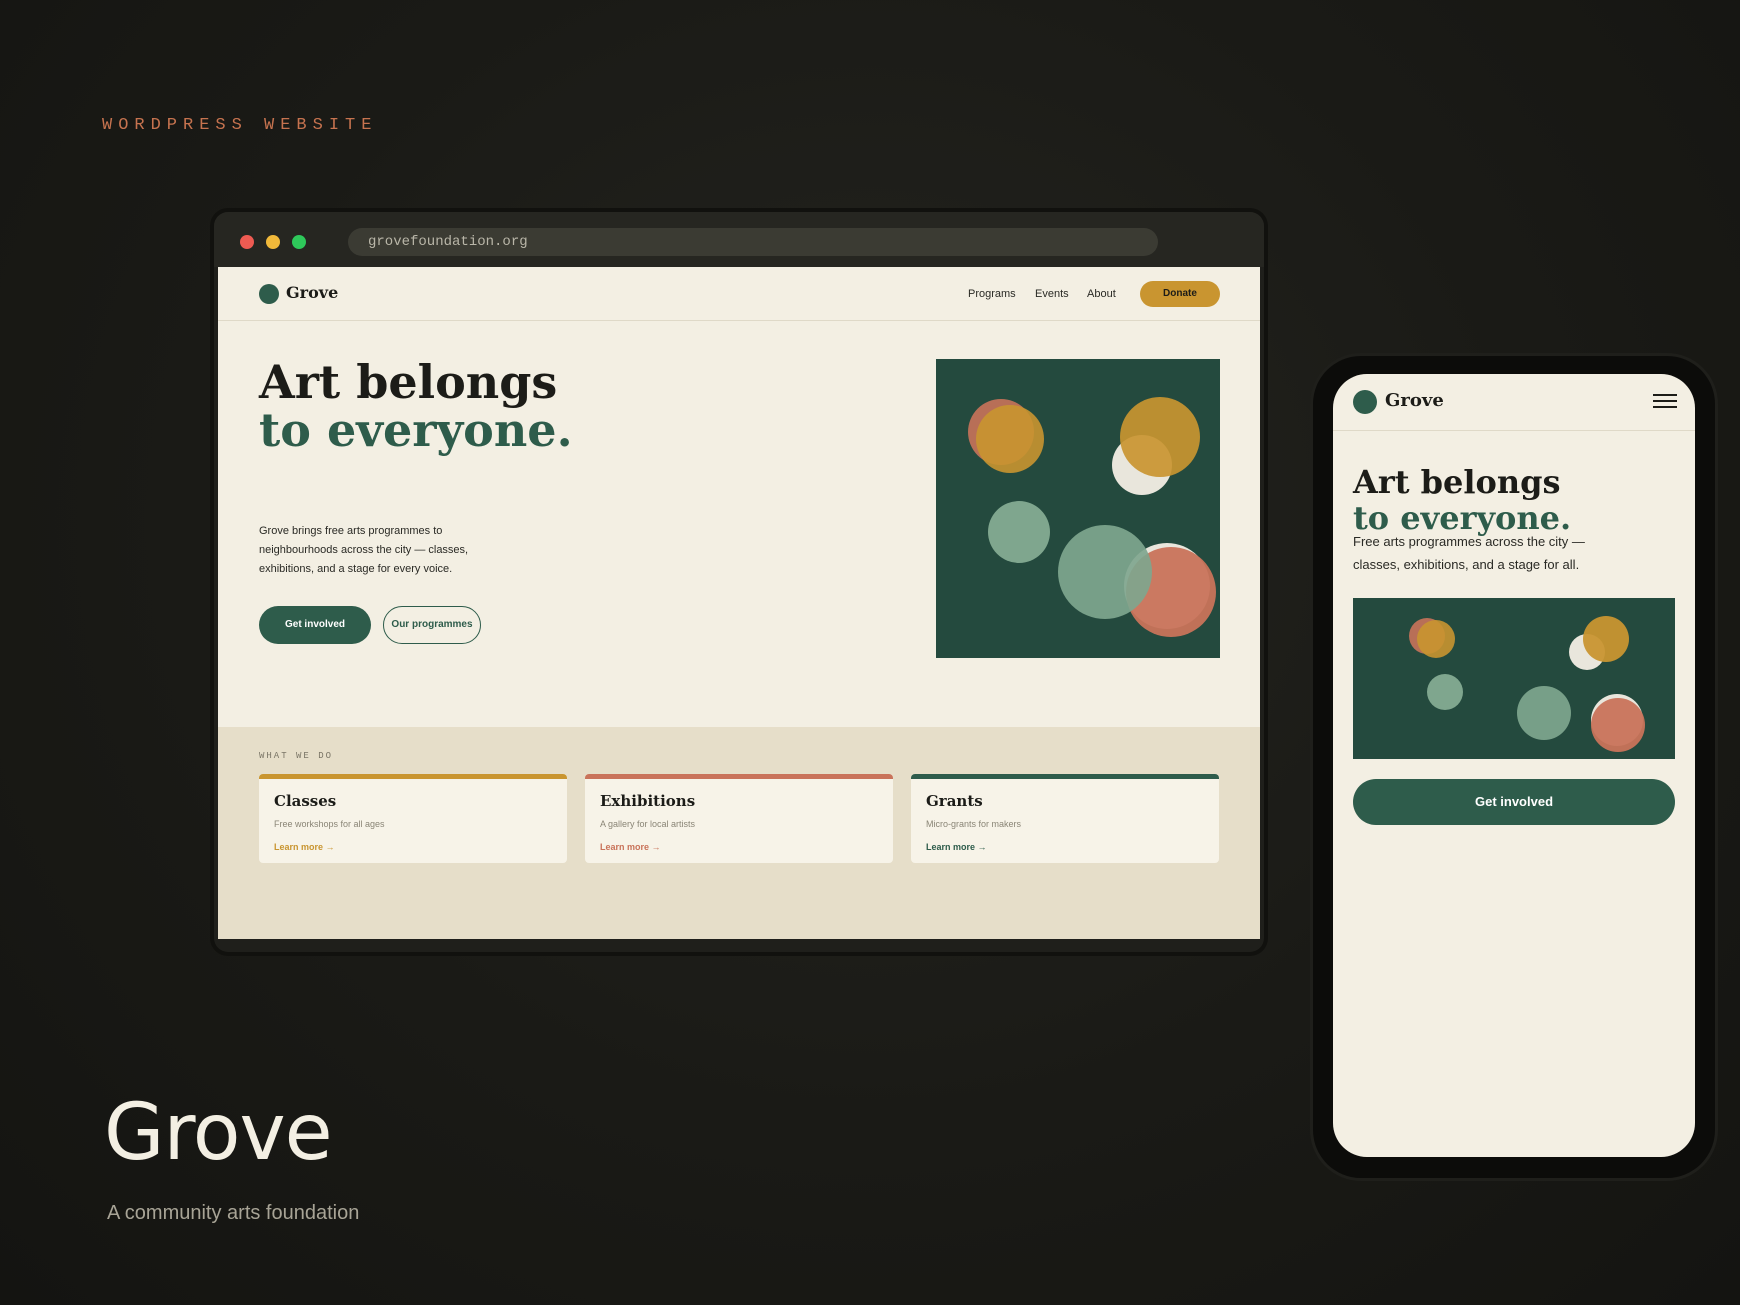 The image size is (1740, 1305). What do you see at coordinates (312, 292) in the screenshot?
I see `site-logo: Grove` at bounding box center [312, 292].